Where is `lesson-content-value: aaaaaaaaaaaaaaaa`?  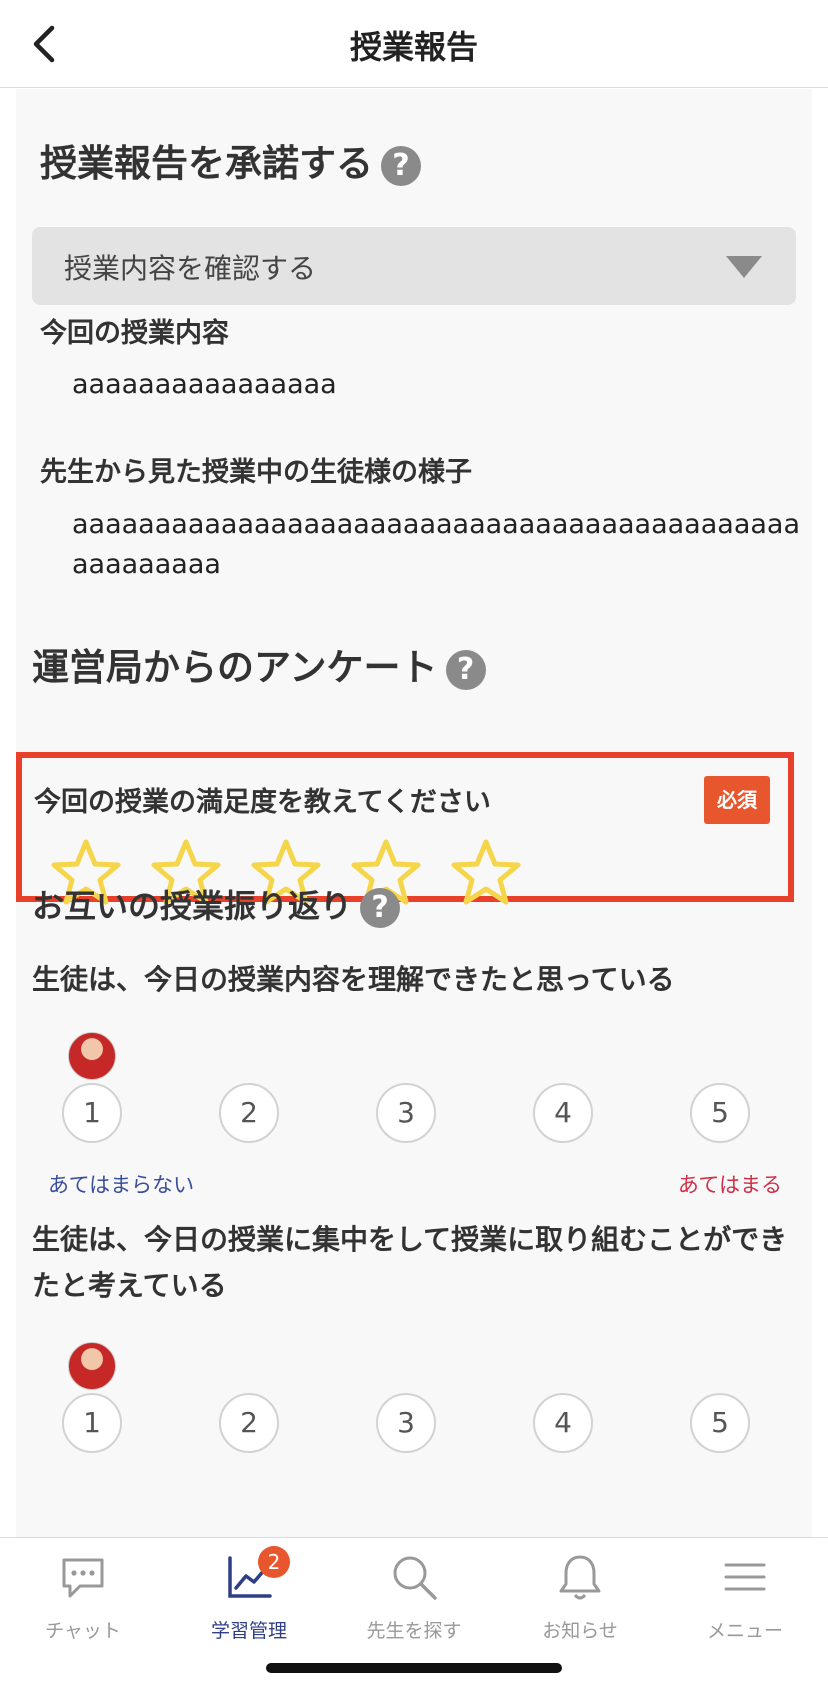
lesson-content-value: aaaaaaaaaaaaaaaa is located at coordinates (204, 384).